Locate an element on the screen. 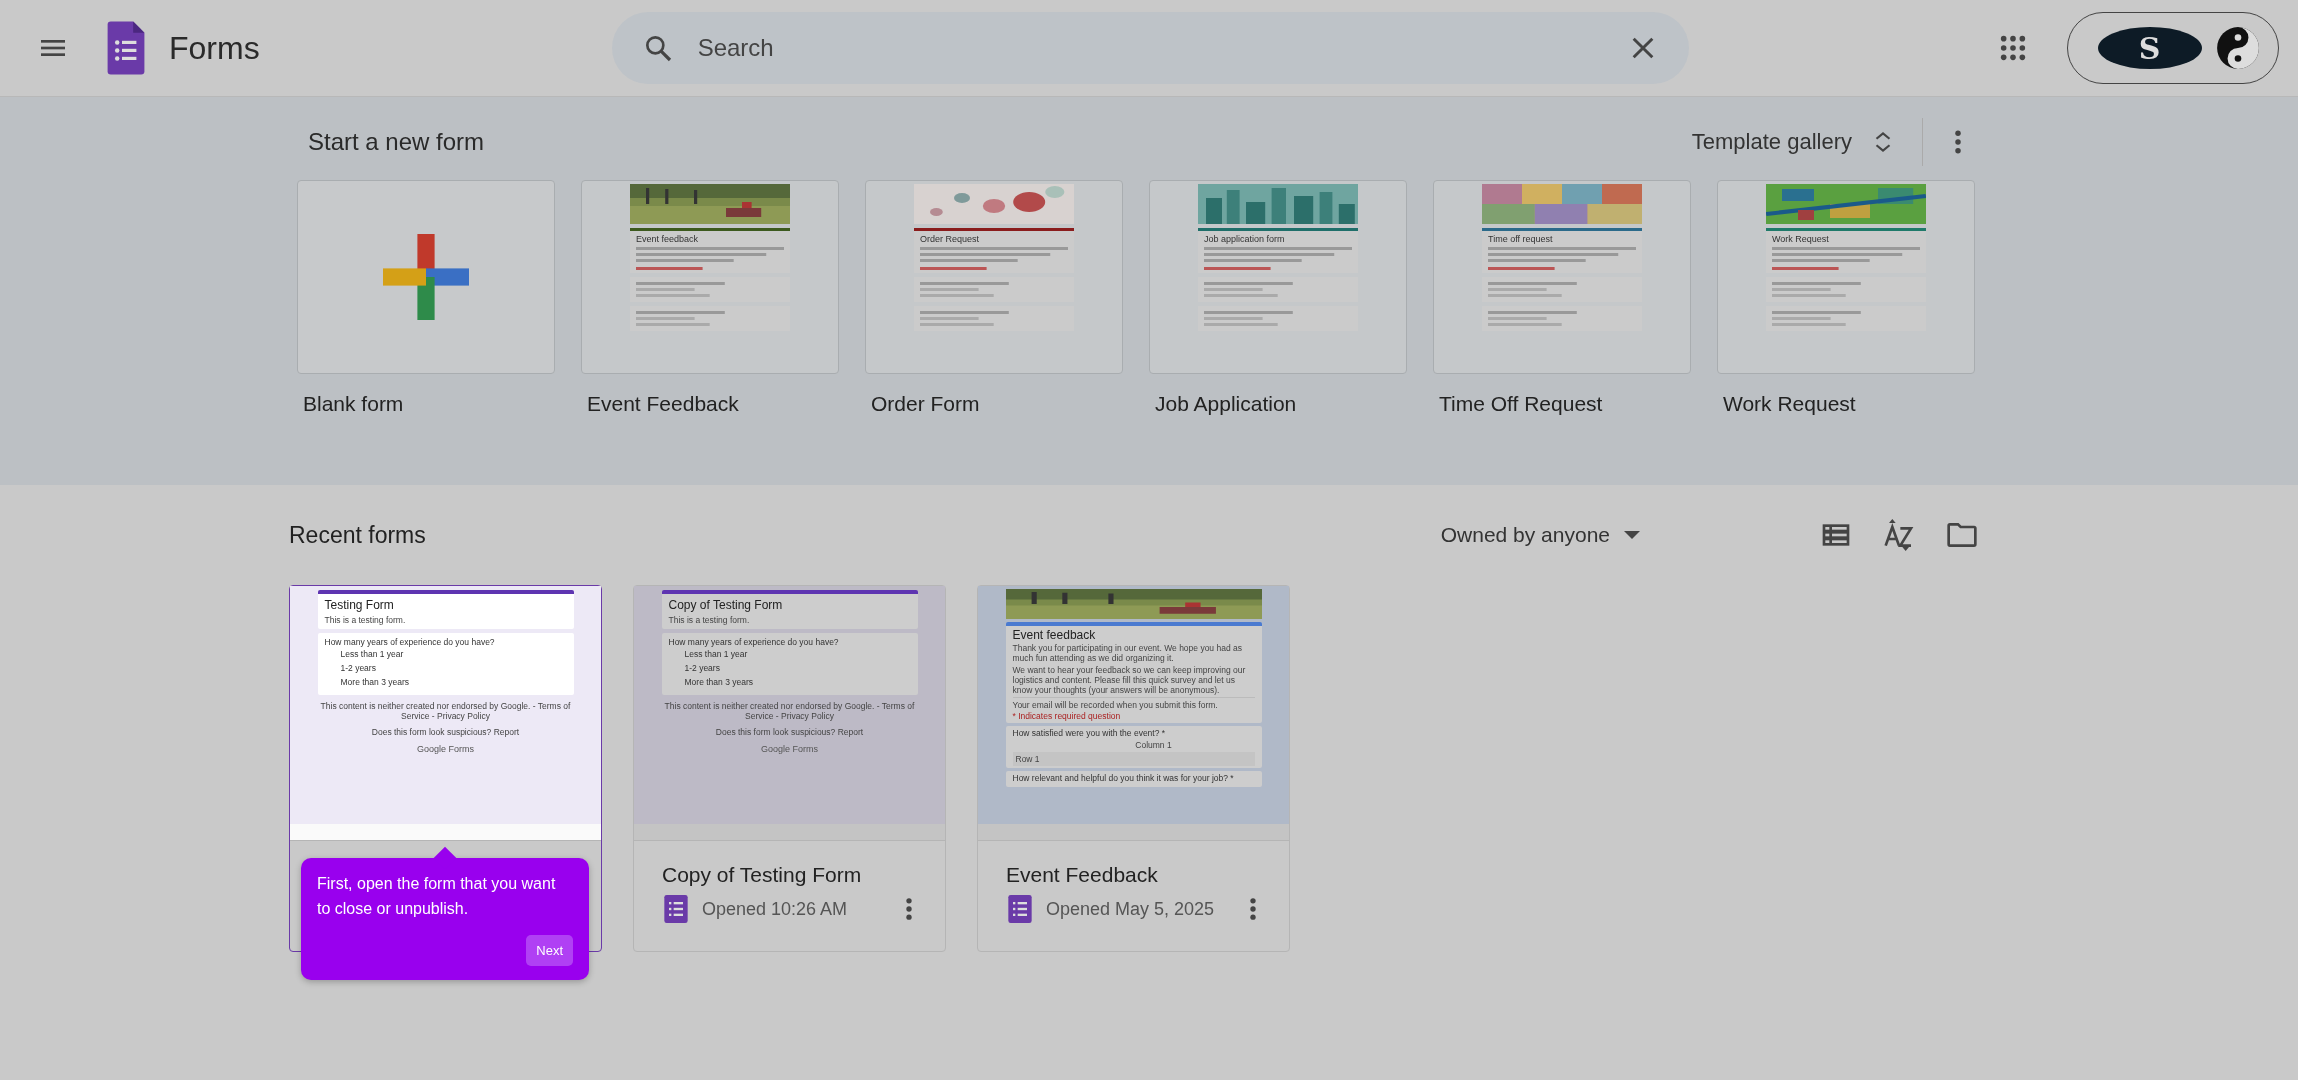  template-label: Order Form is located at coordinates (926, 404).